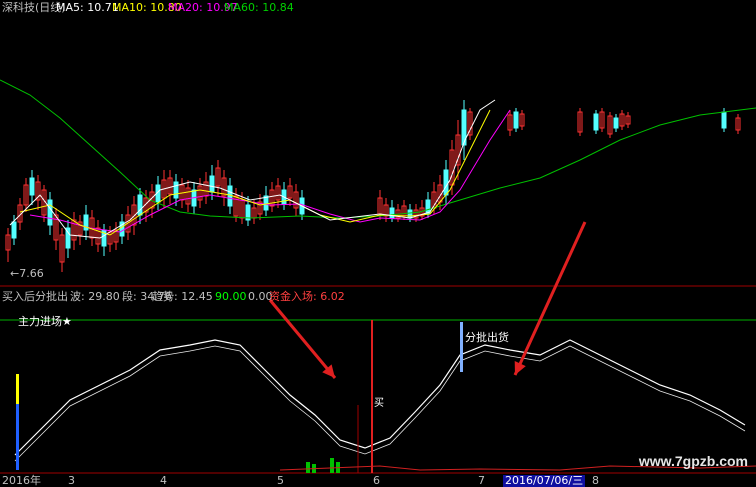 The height and width of the screenshot is (487, 756). I want to click on arrow-to-buy, so click(302, 339).